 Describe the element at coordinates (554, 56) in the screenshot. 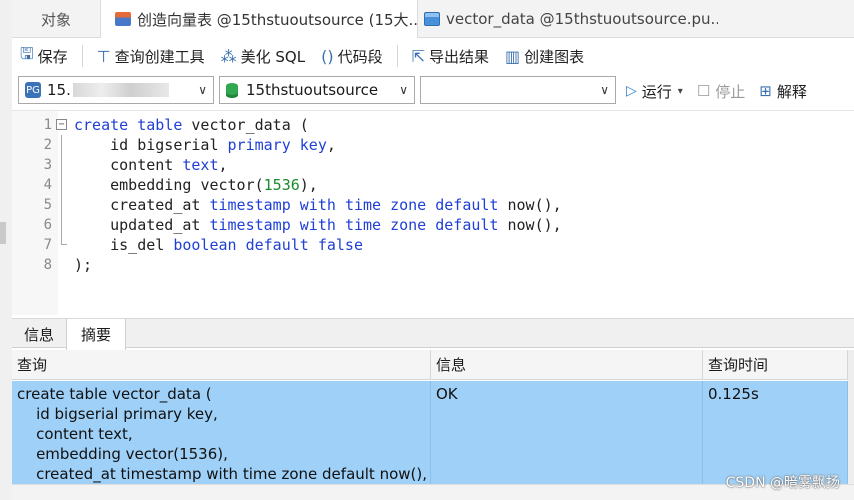

I see `chart-label: 创建图表` at that location.